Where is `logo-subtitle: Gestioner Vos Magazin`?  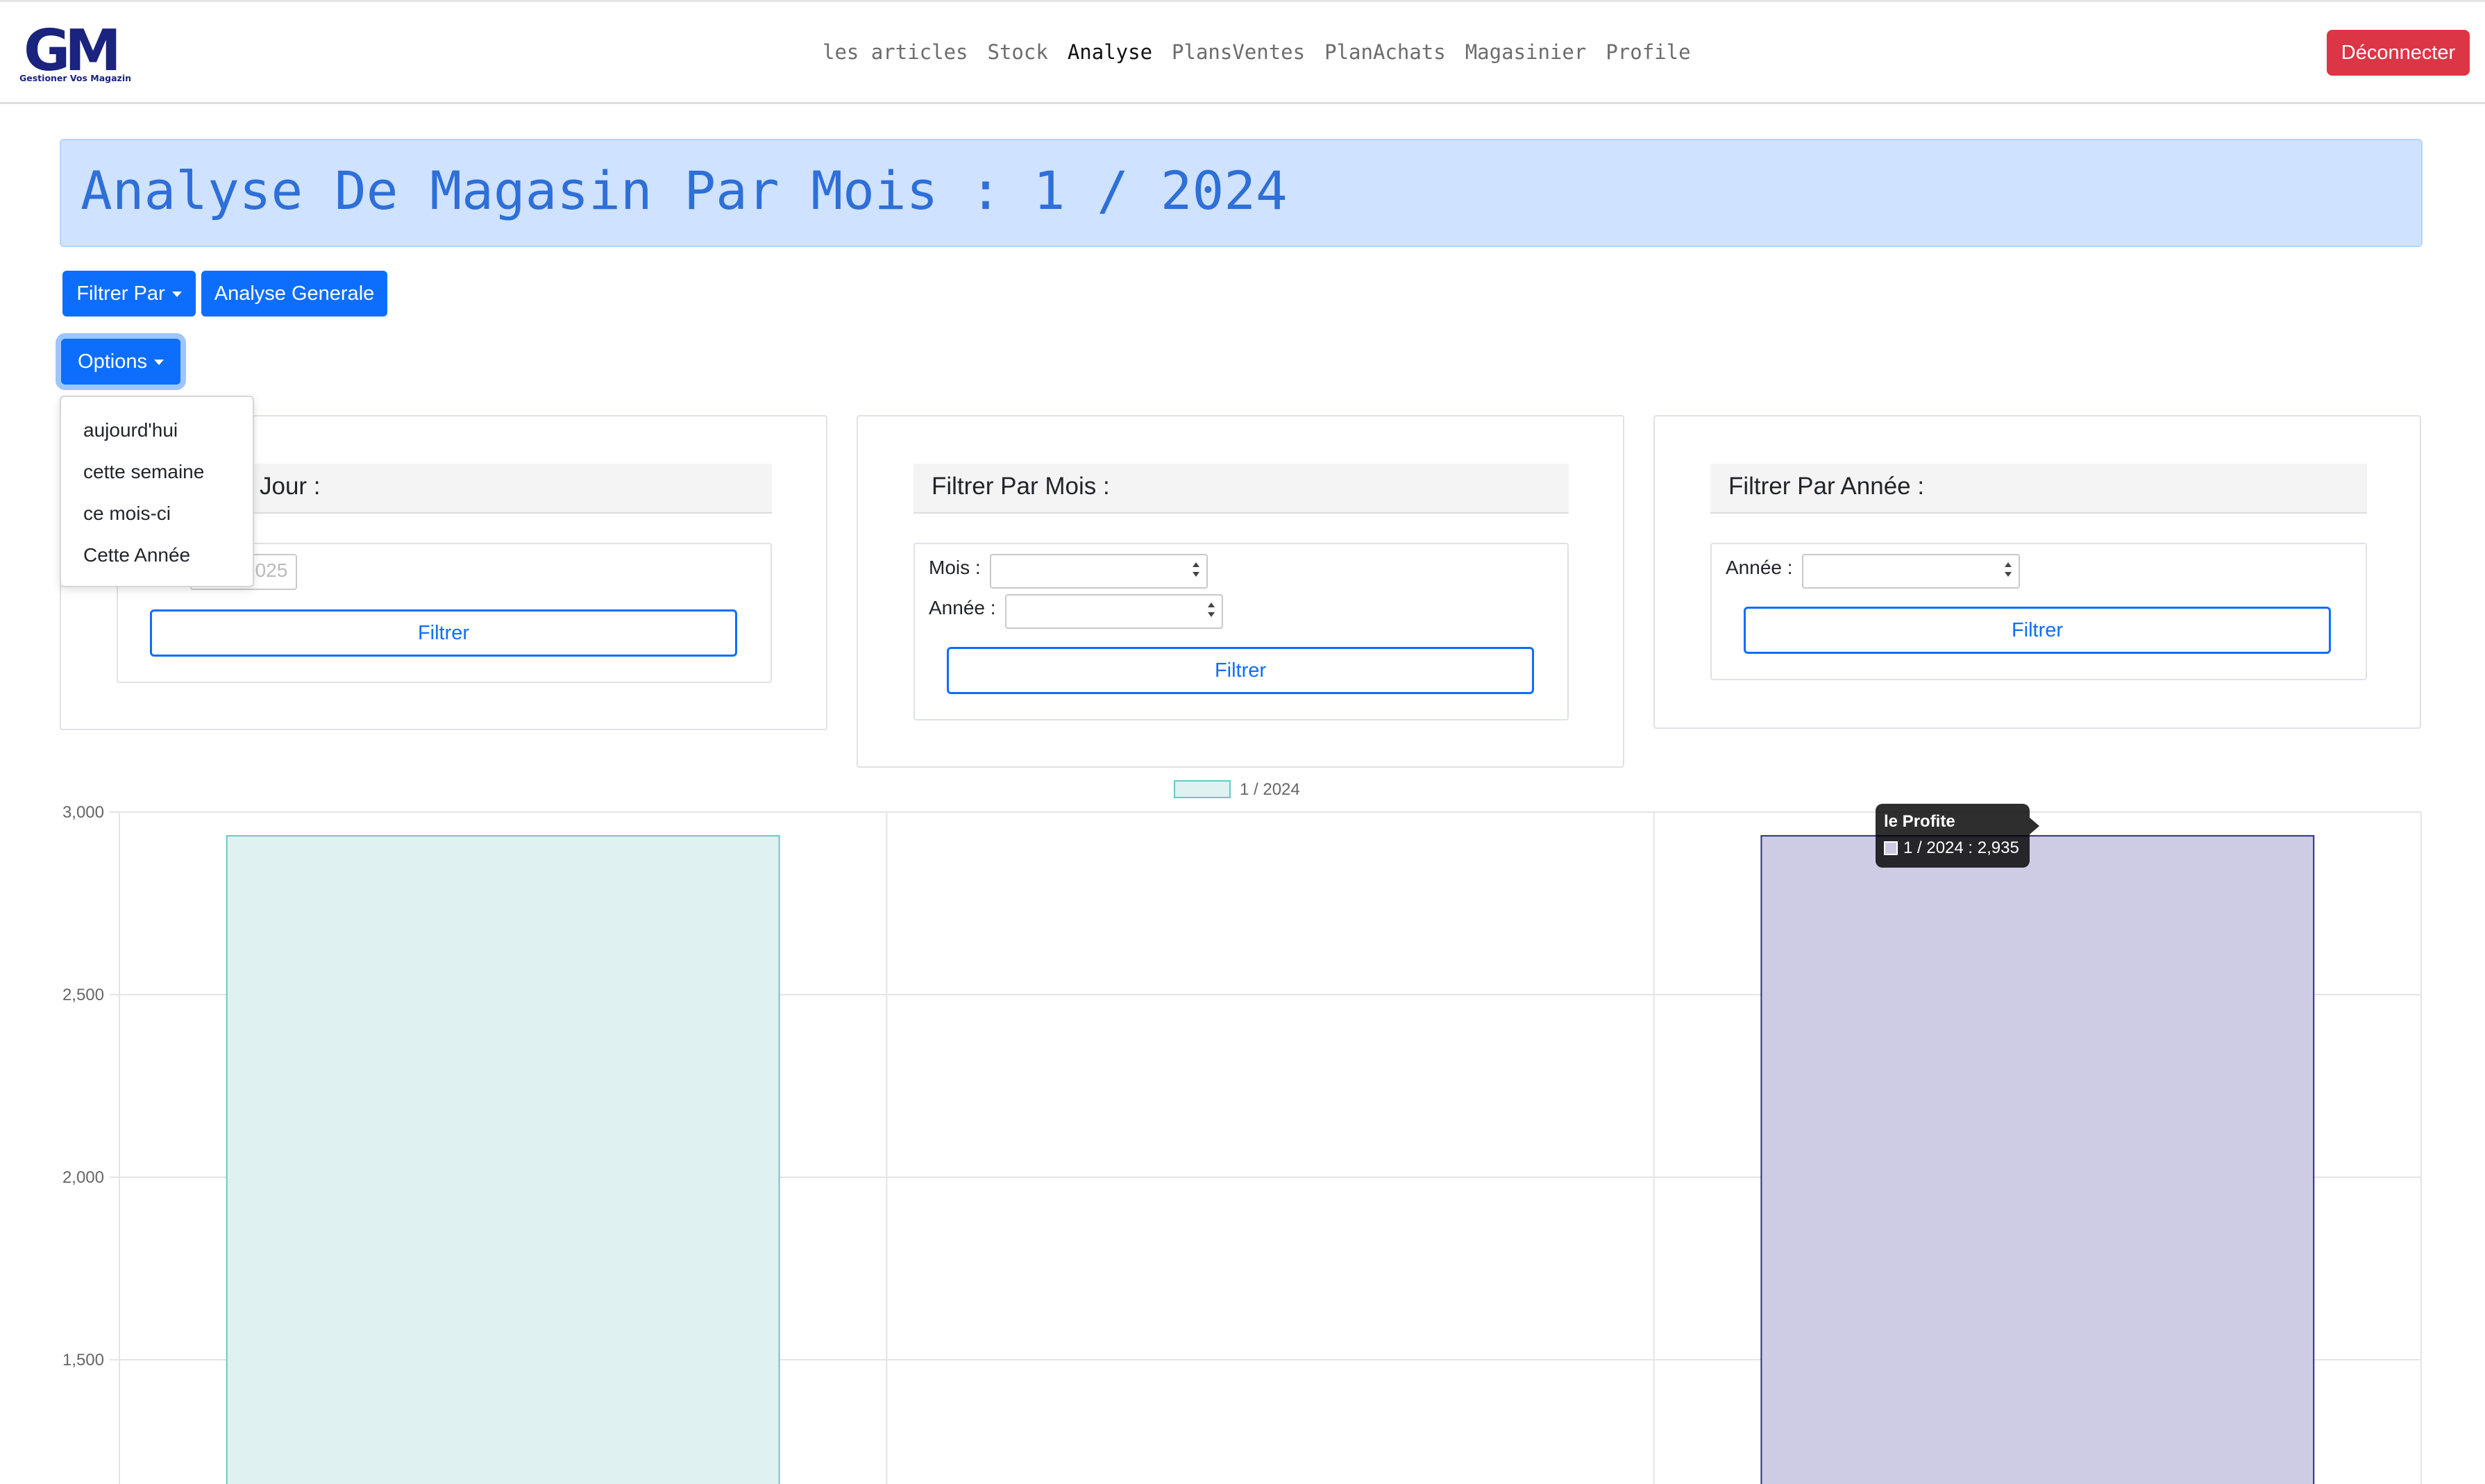
logo-subtitle: Gestioner Vos Magazin is located at coordinates (75, 78).